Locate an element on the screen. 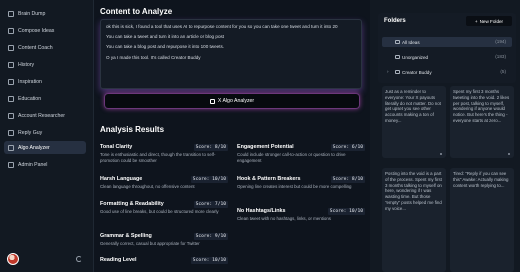 The width and height of the screenshot is (520, 272). sidebar-item-label: Admin Panel is located at coordinates (33, 164).